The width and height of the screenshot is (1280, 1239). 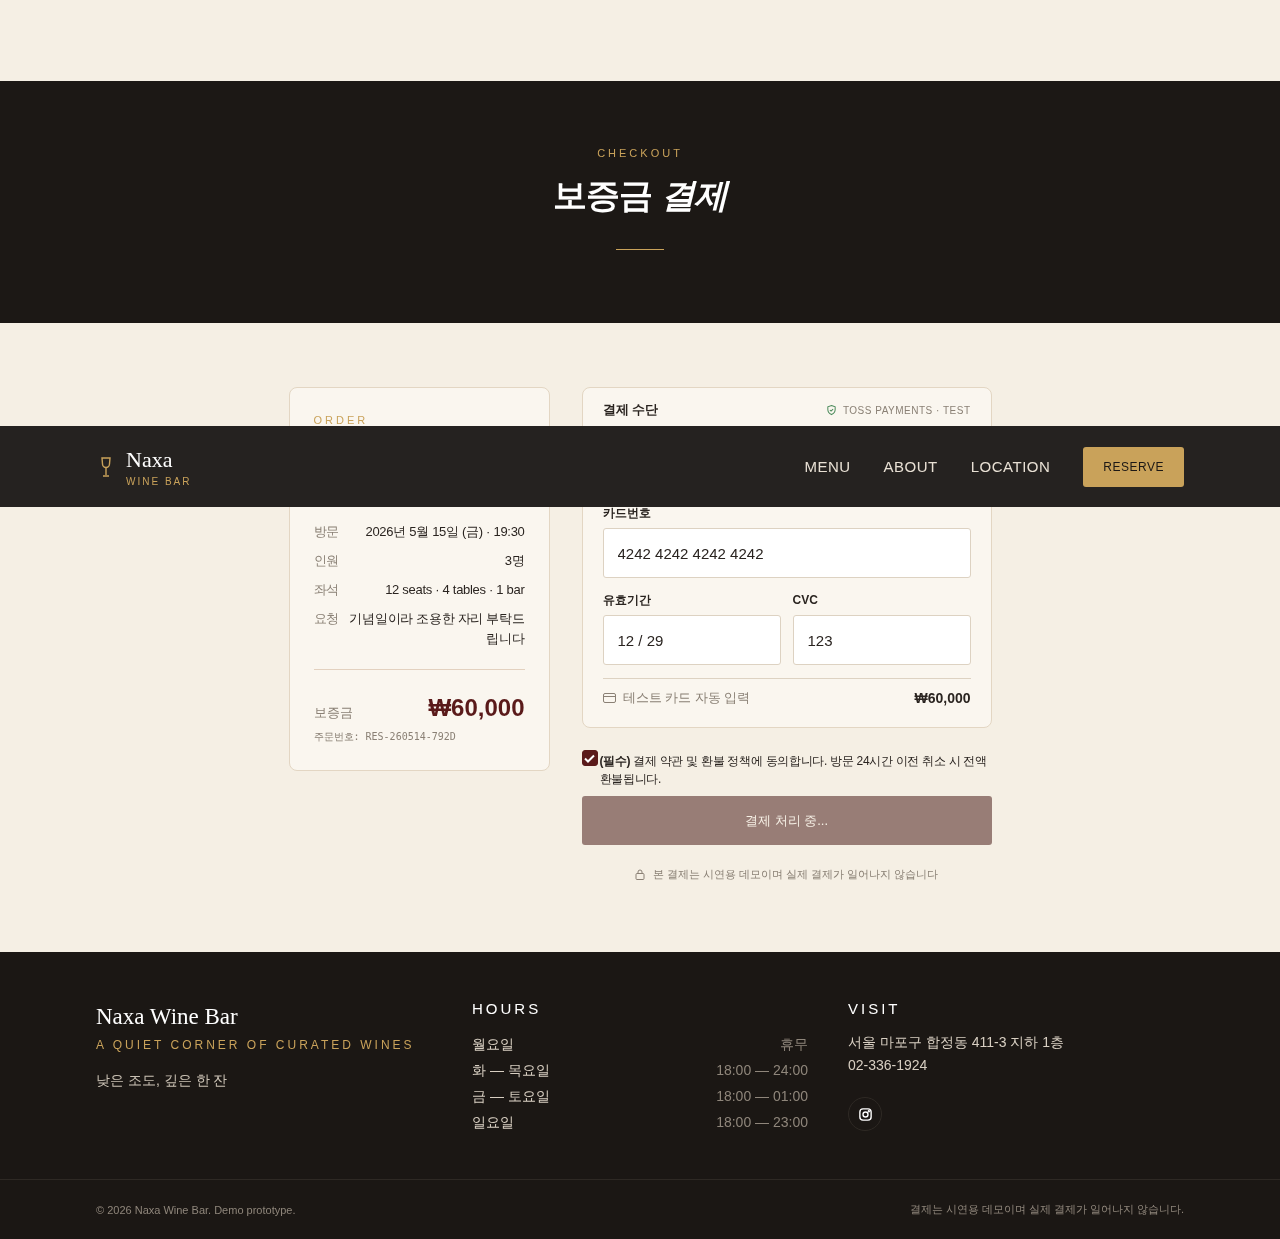 I want to click on footer-motto: 낮은 조도, 깊은 한 잔, so click(x=162, y=1081).